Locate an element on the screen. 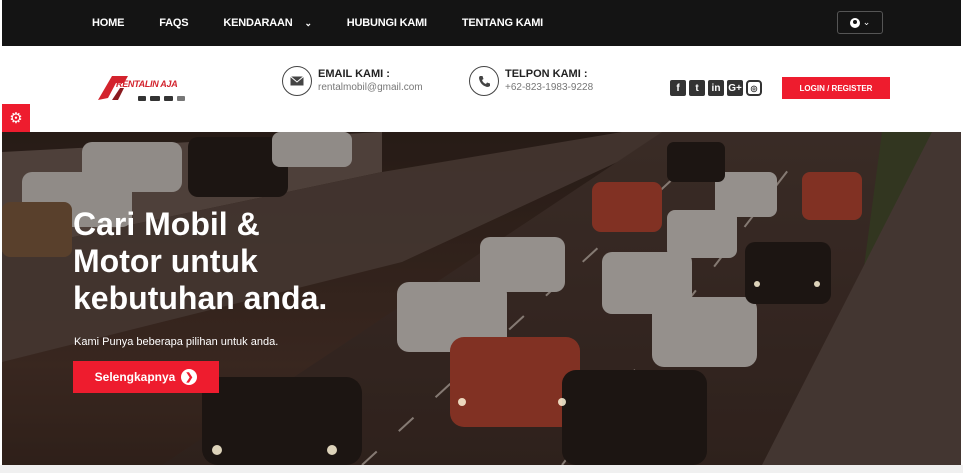  email-title: EMAIL KAMI : is located at coordinates (354, 74).